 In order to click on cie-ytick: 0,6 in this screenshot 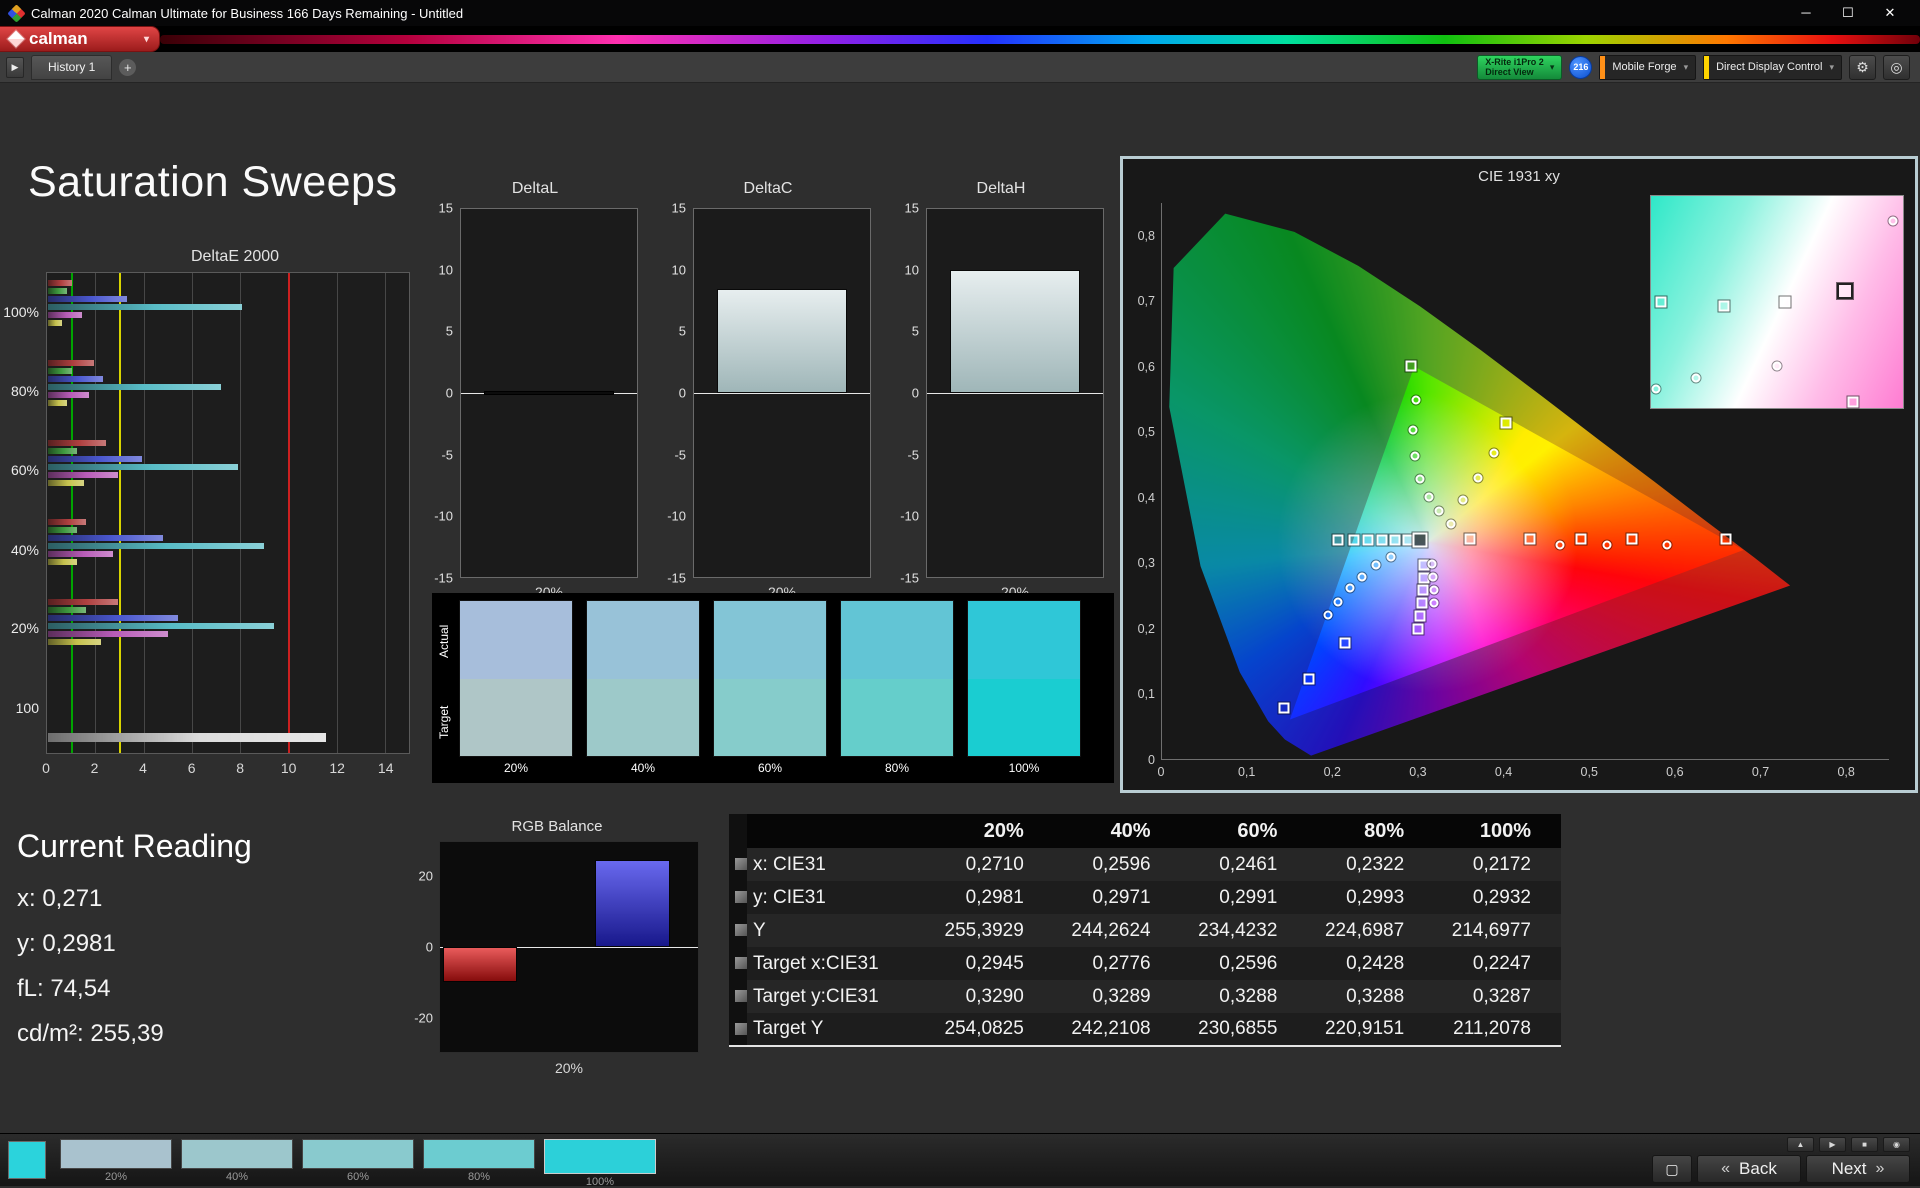, I will do `click(1146, 366)`.